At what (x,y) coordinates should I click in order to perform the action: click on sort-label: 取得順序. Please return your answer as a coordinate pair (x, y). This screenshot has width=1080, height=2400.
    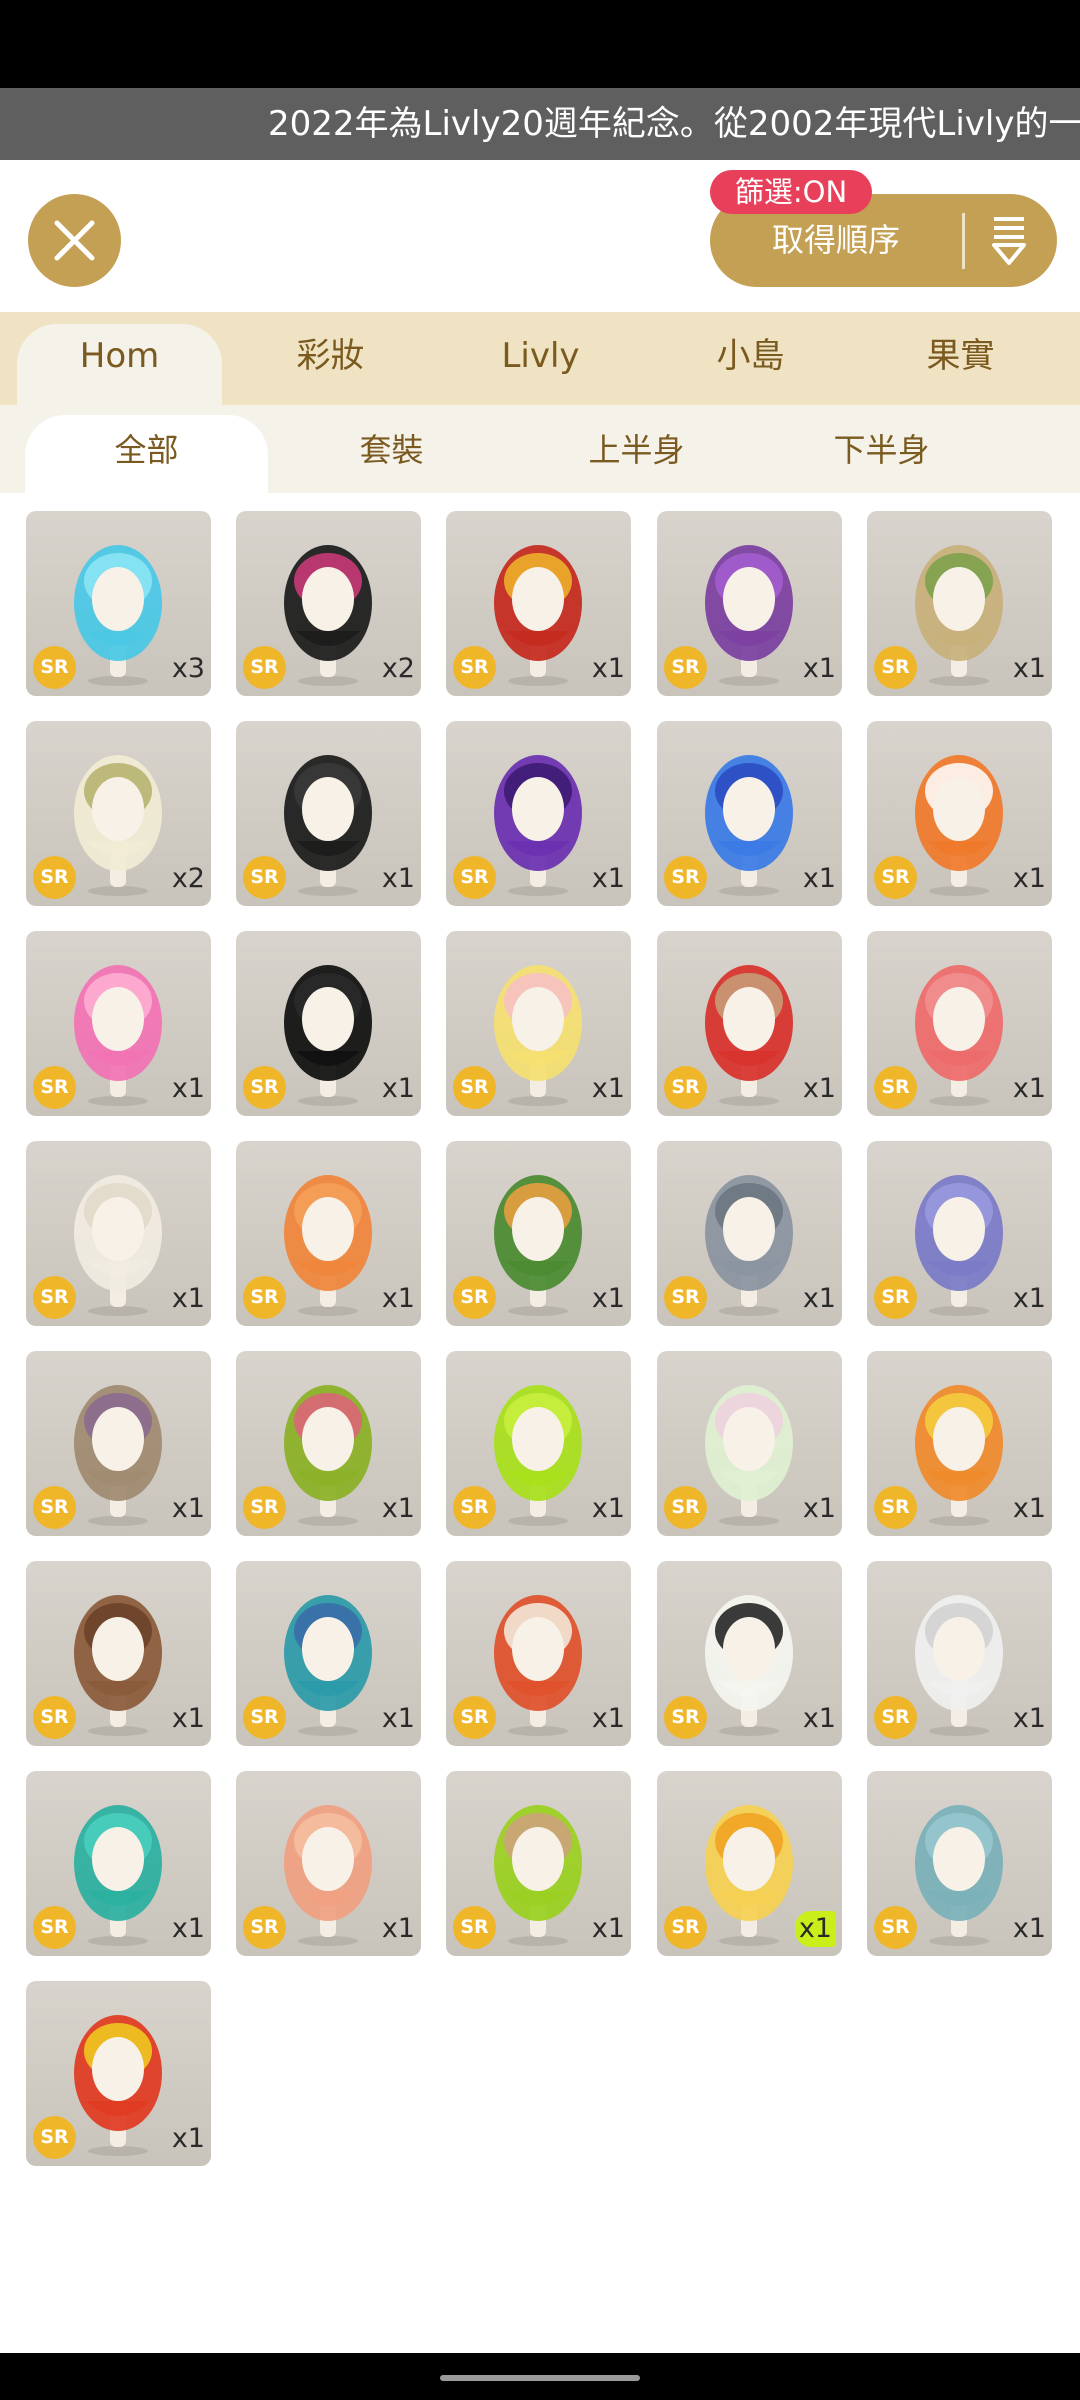
    Looking at the image, I should click on (836, 240).